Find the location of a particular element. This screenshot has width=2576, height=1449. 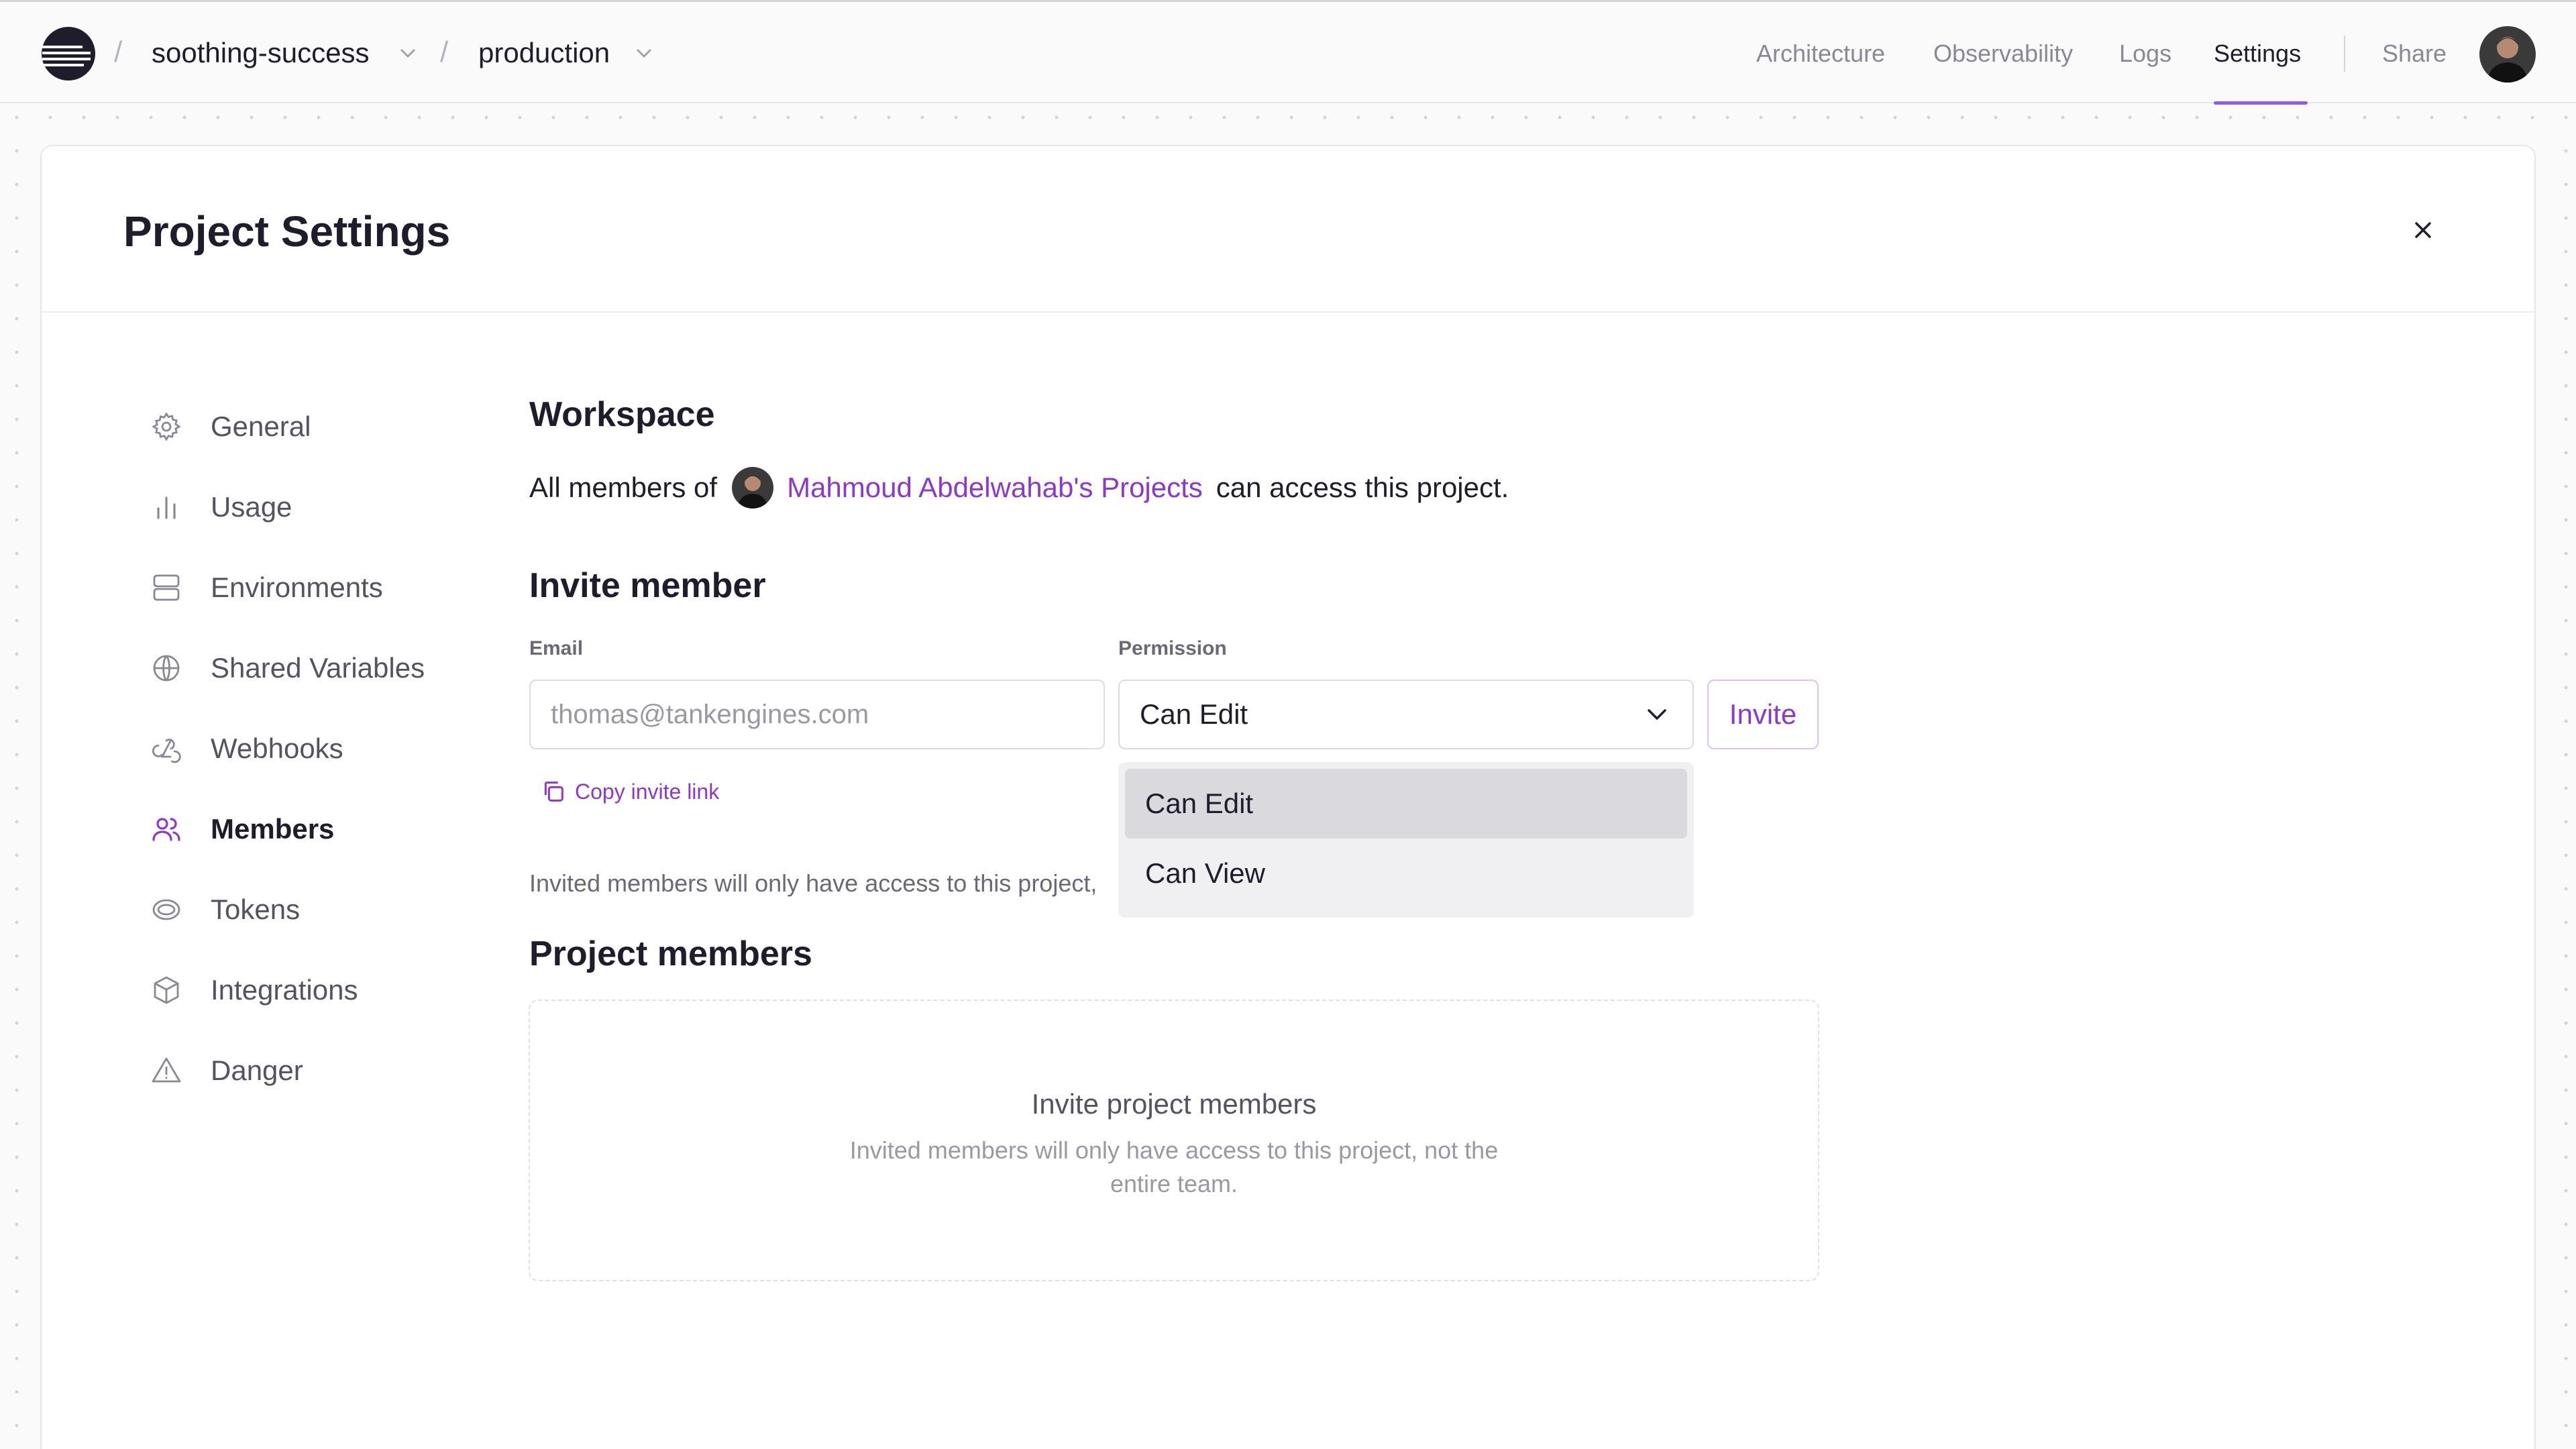

sidebar-item-label: Members is located at coordinates (273, 829).